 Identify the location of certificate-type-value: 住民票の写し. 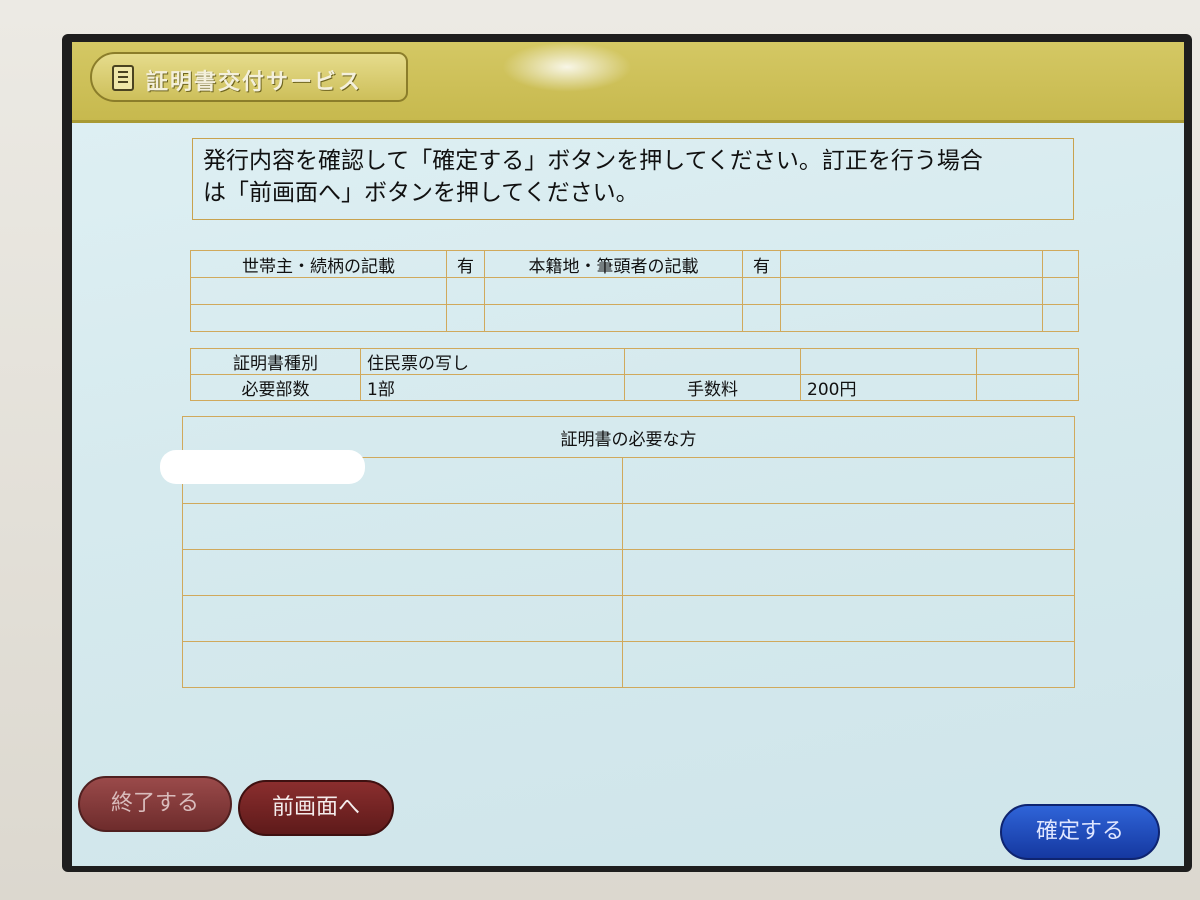
(492, 361).